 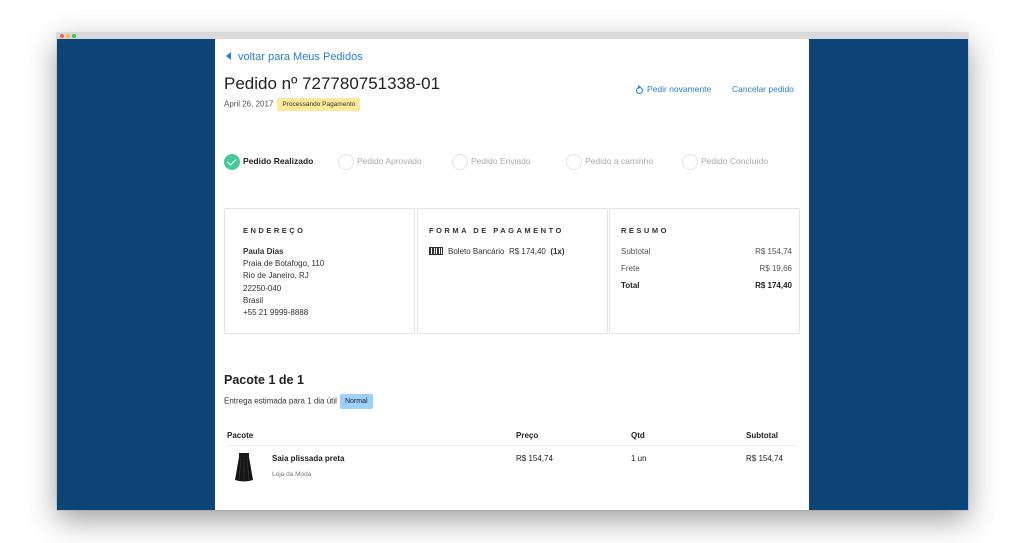 What do you see at coordinates (557, 251) in the screenshot?
I see `payment-installments: (1x)` at bounding box center [557, 251].